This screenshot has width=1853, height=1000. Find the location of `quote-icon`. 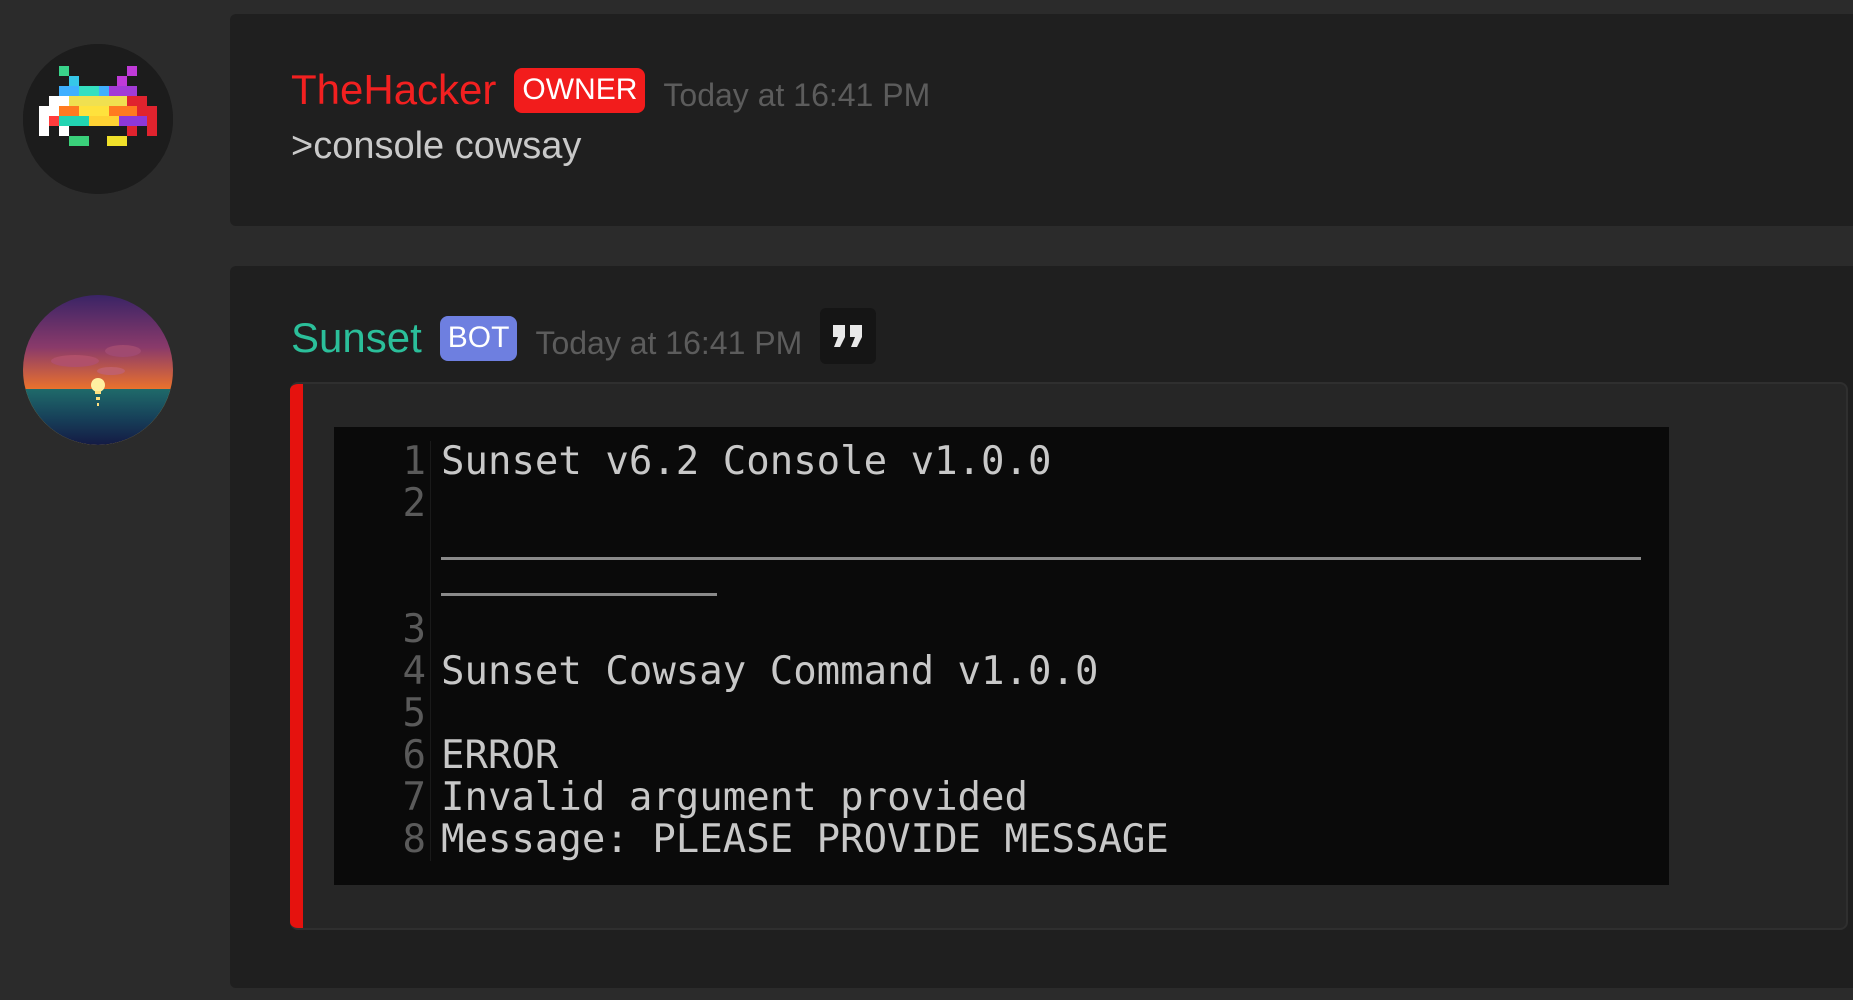

quote-icon is located at coordinates (848, 336).